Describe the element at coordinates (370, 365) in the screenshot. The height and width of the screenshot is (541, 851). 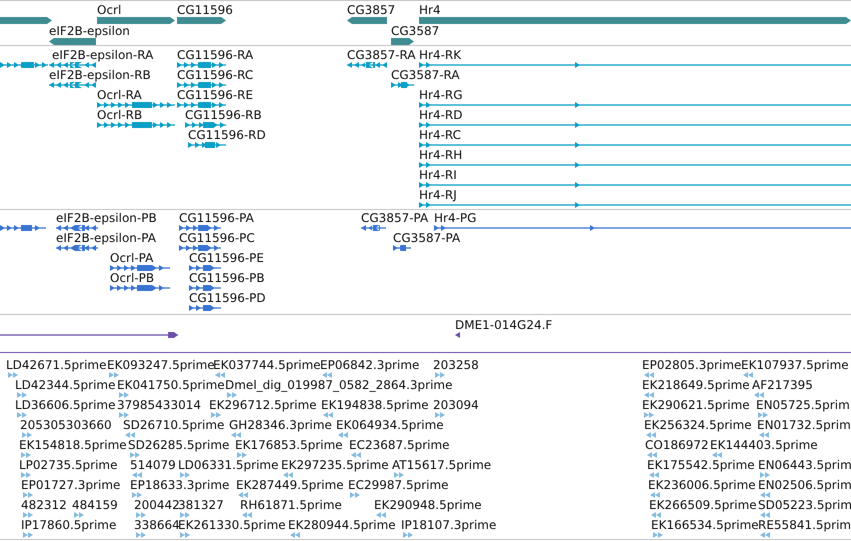
I see `feature-label: EP06842.3prime` at that location.